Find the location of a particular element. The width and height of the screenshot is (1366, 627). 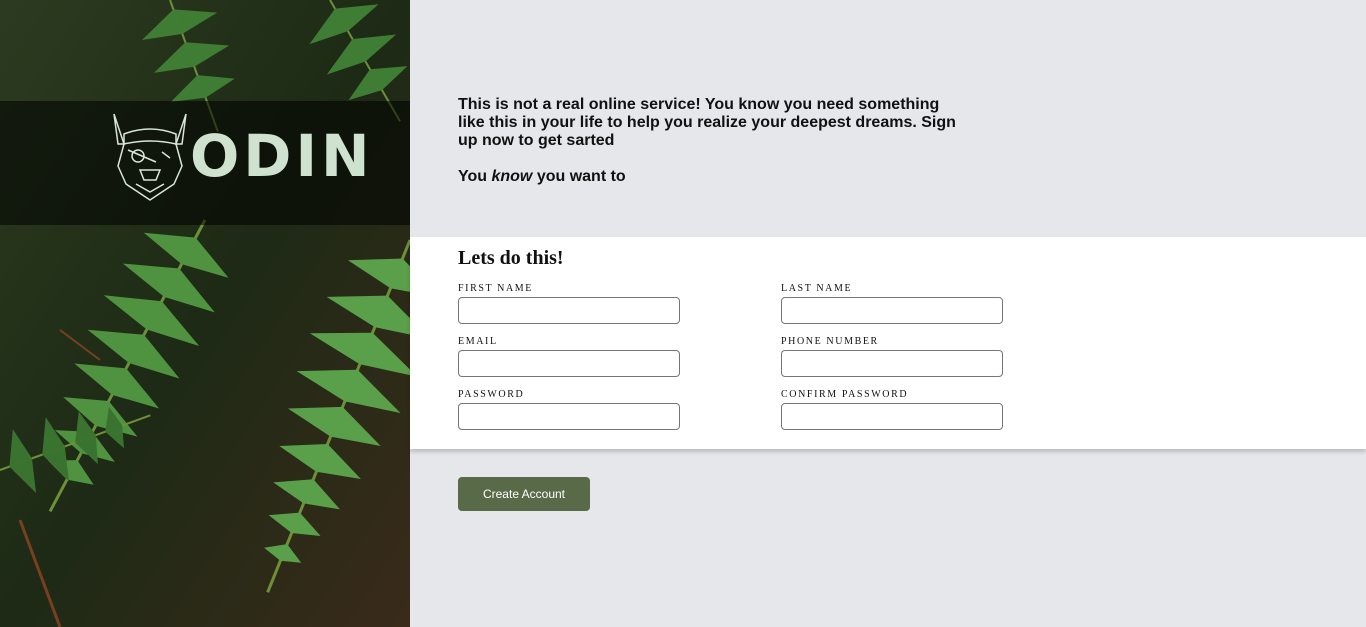

tagline-suffix: you want to is located at coordinates (579, 176).